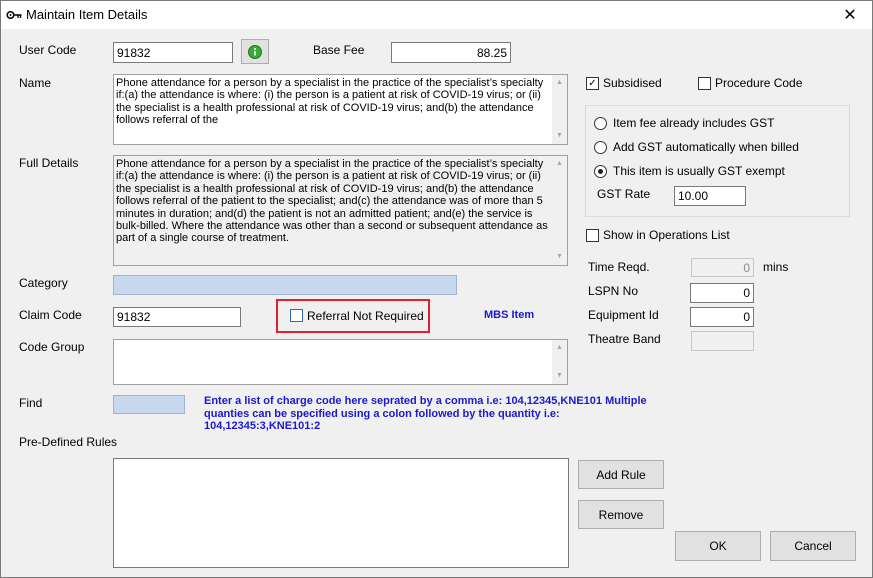  What do you see at coordinates (746, 293) in the screenshot?
I see `lspn-no-value: 0` at bounding box center [746, 293].